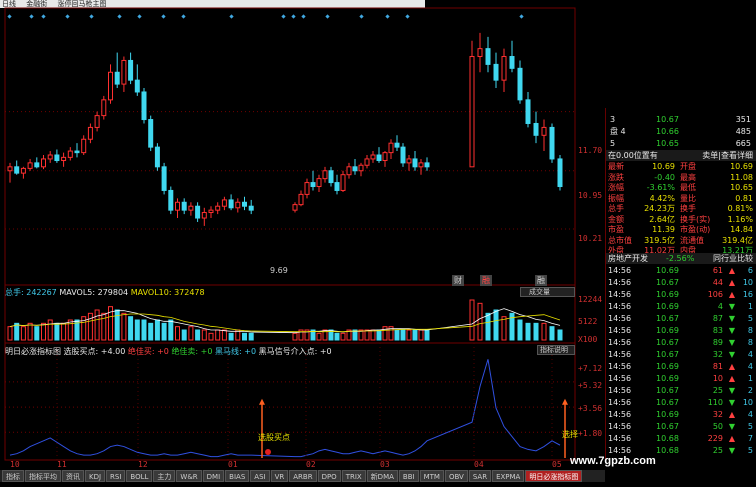  I want to click on tick-row-3: 14:56 10.69 4 ▼ 1, so click(681, 306).